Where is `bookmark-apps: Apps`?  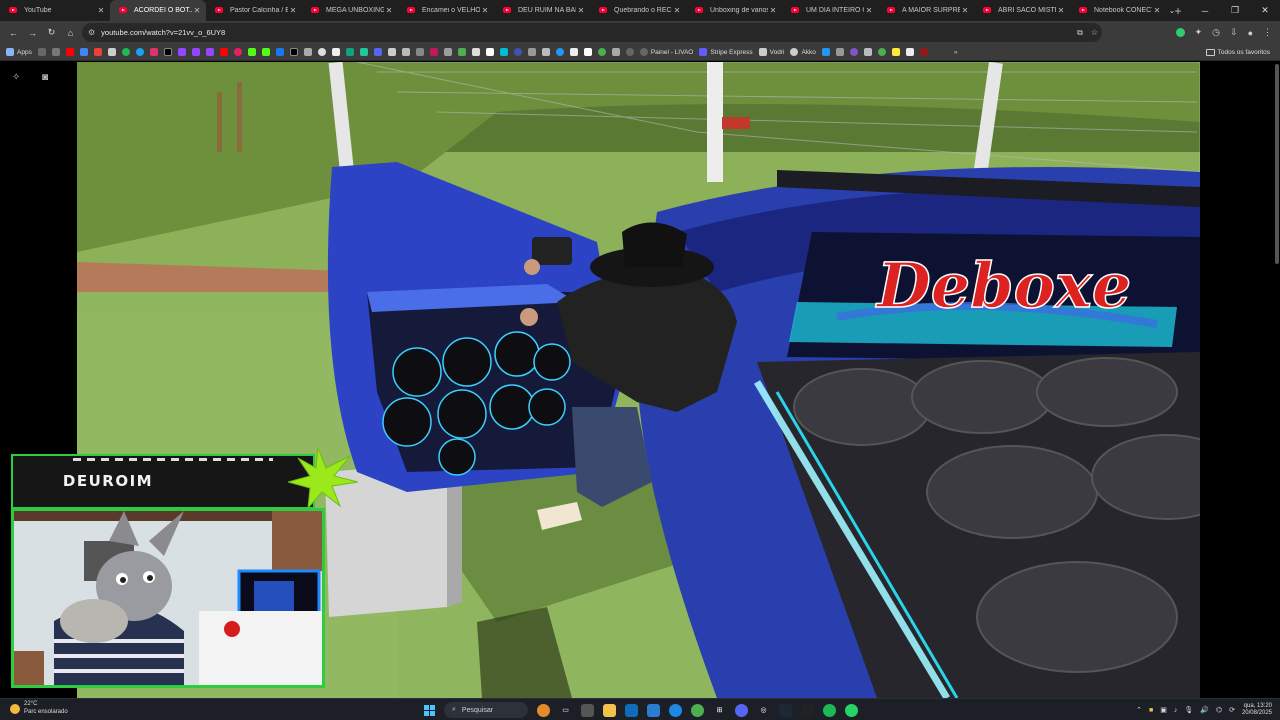
bookmark-apps: Apps is located at coordinates (19, 52).